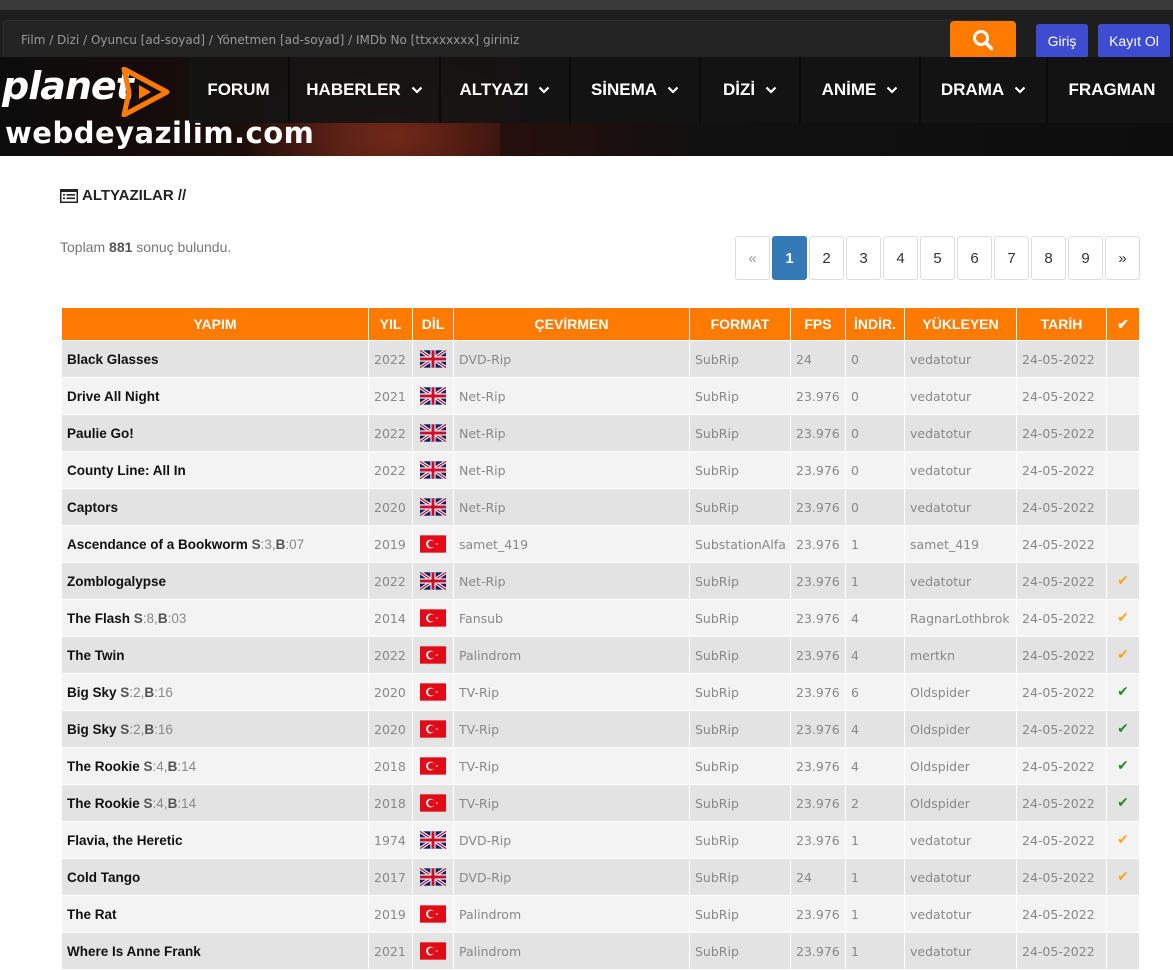 The image size is (1173, 970). I want to click on title-link: Drive All Night, so click(113, 396).